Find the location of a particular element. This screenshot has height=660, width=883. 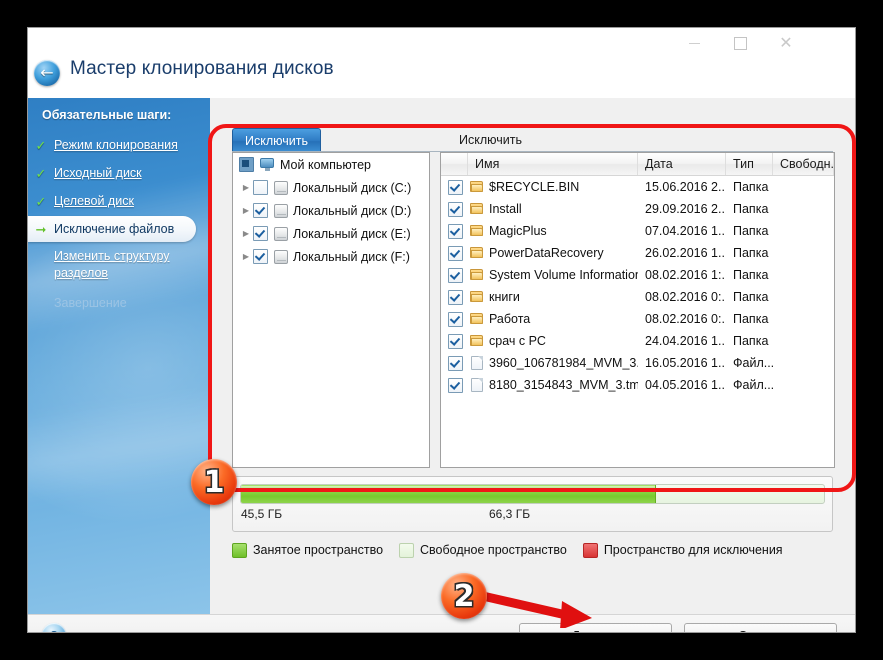

checkbox-unchecked is located at coordinates (260, 187).